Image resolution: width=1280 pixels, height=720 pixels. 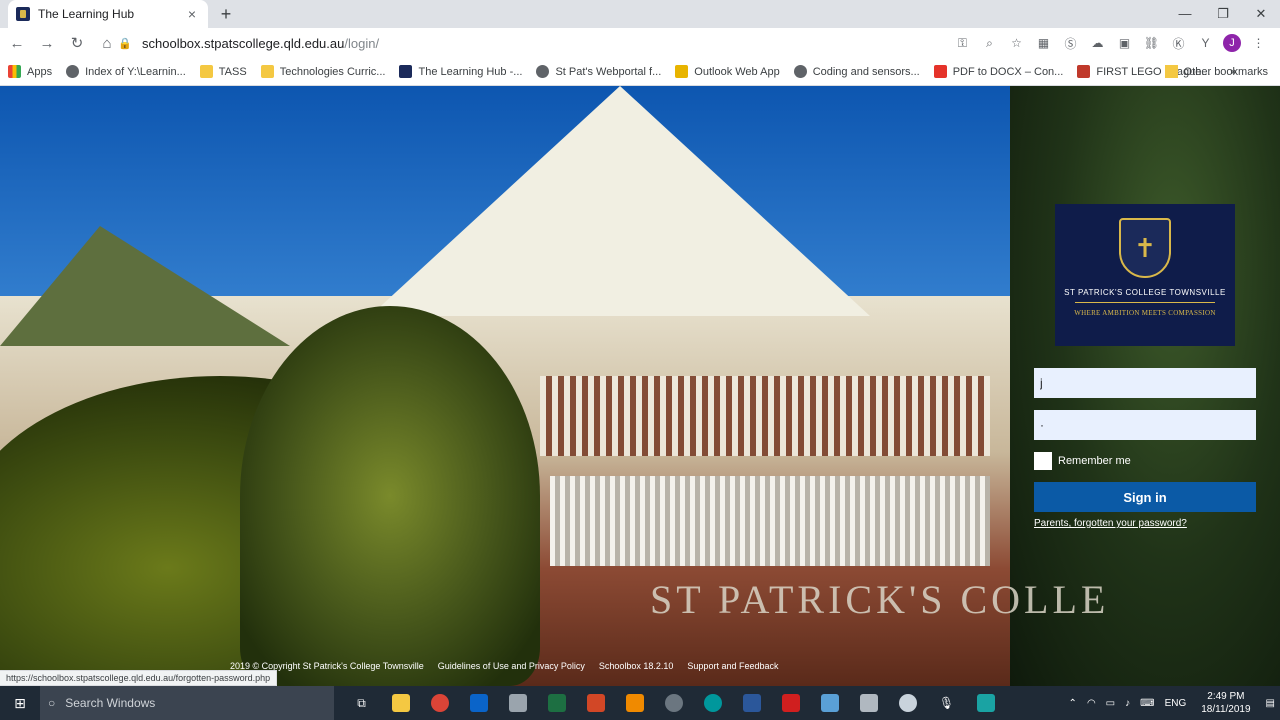 I want to click on background-left-roof, so click(x=145, y=286).